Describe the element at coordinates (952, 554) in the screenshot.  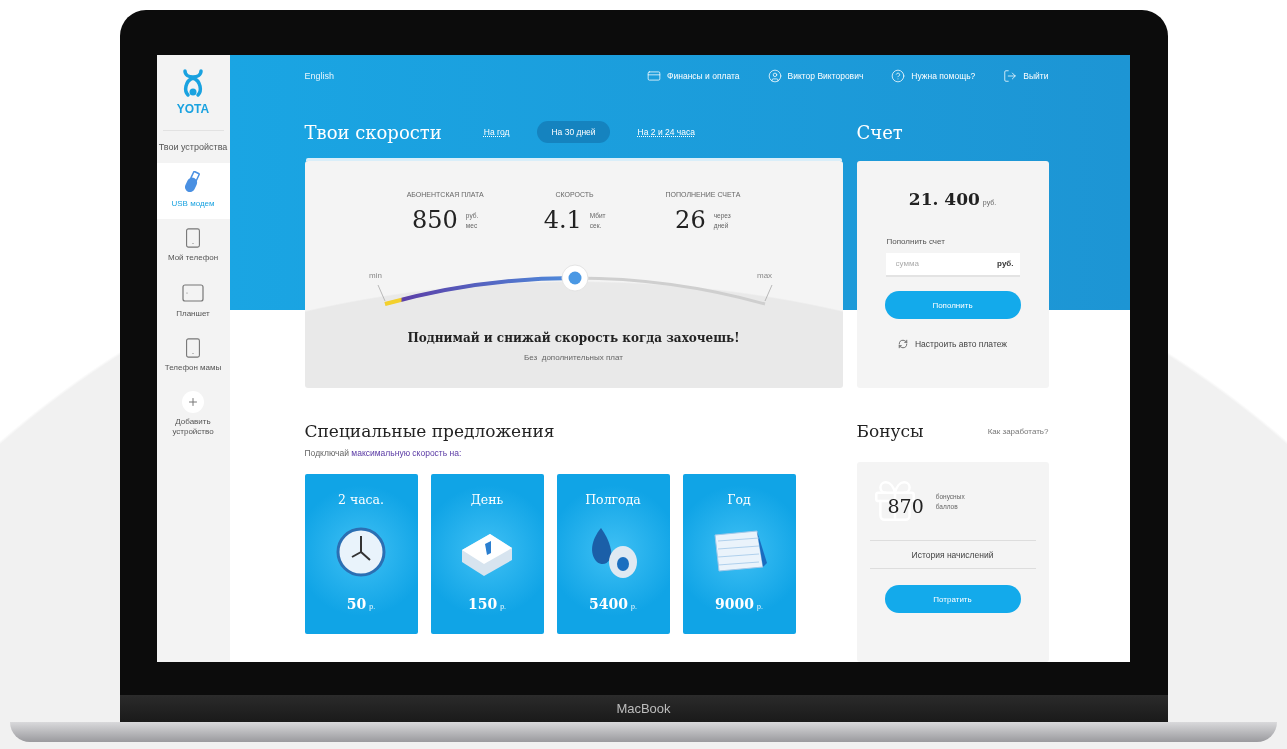
I see `history-link: История начислений` at that location.